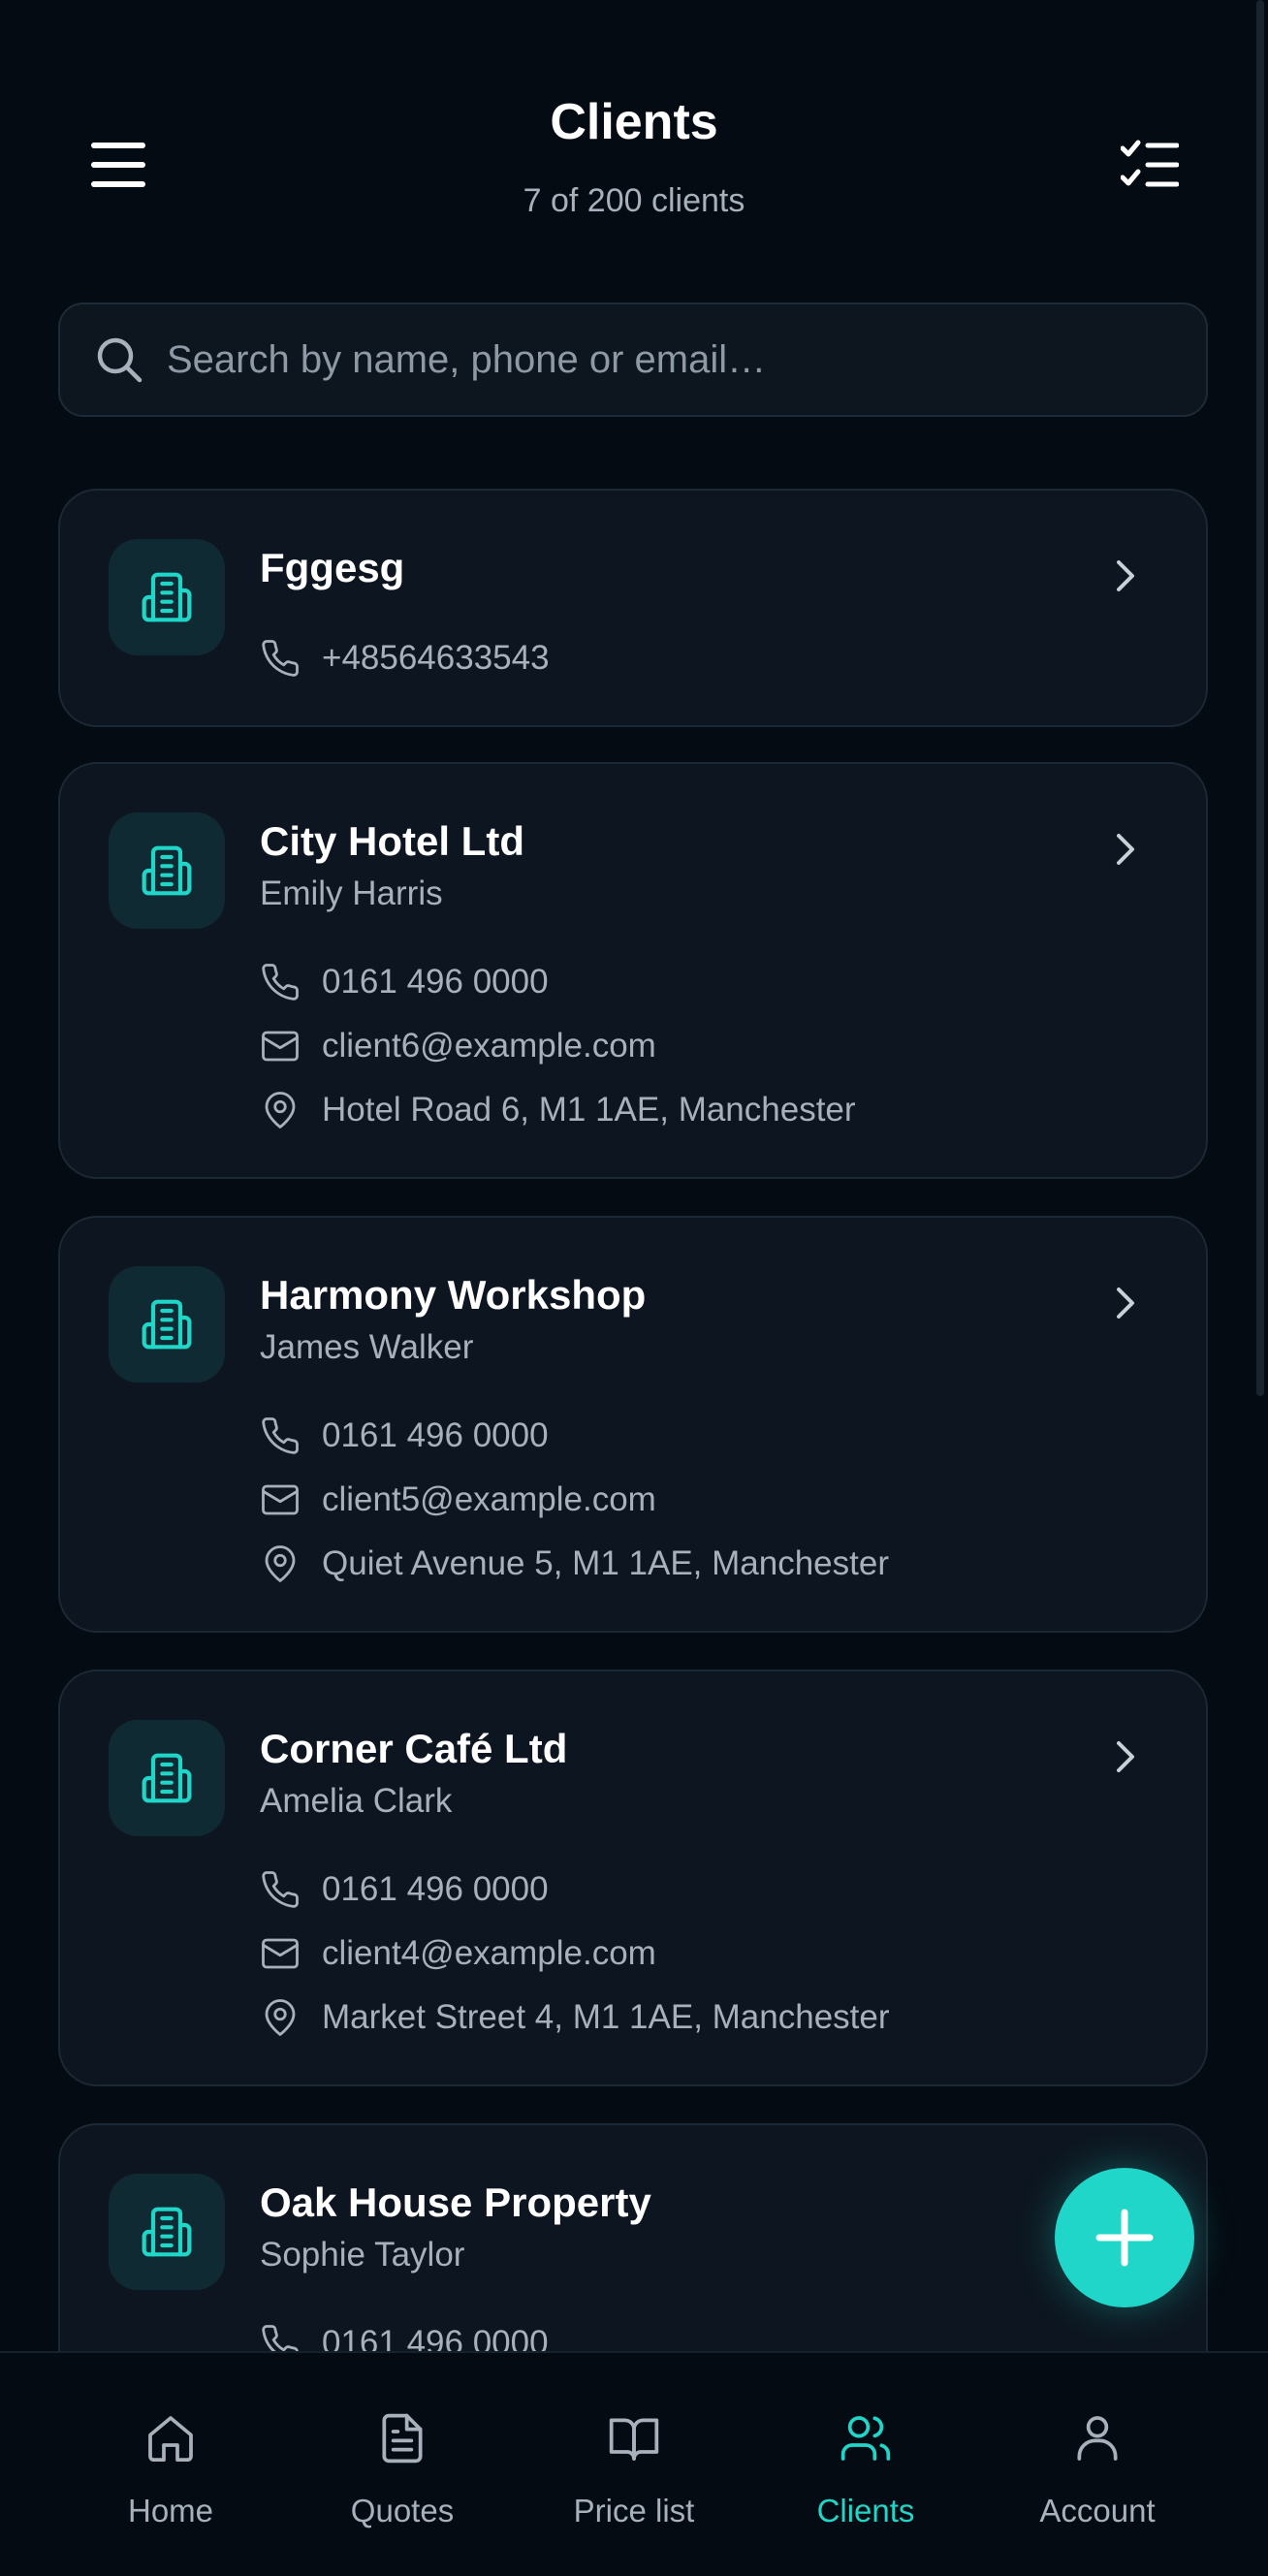 Image resolution: width=1268 pixels, height=2576 pixels. What do you see at coordinates (362, 2255) in the screenshot?
I see `client-contact-person: Sophie Taylor` at bounding box center [362, 2255].